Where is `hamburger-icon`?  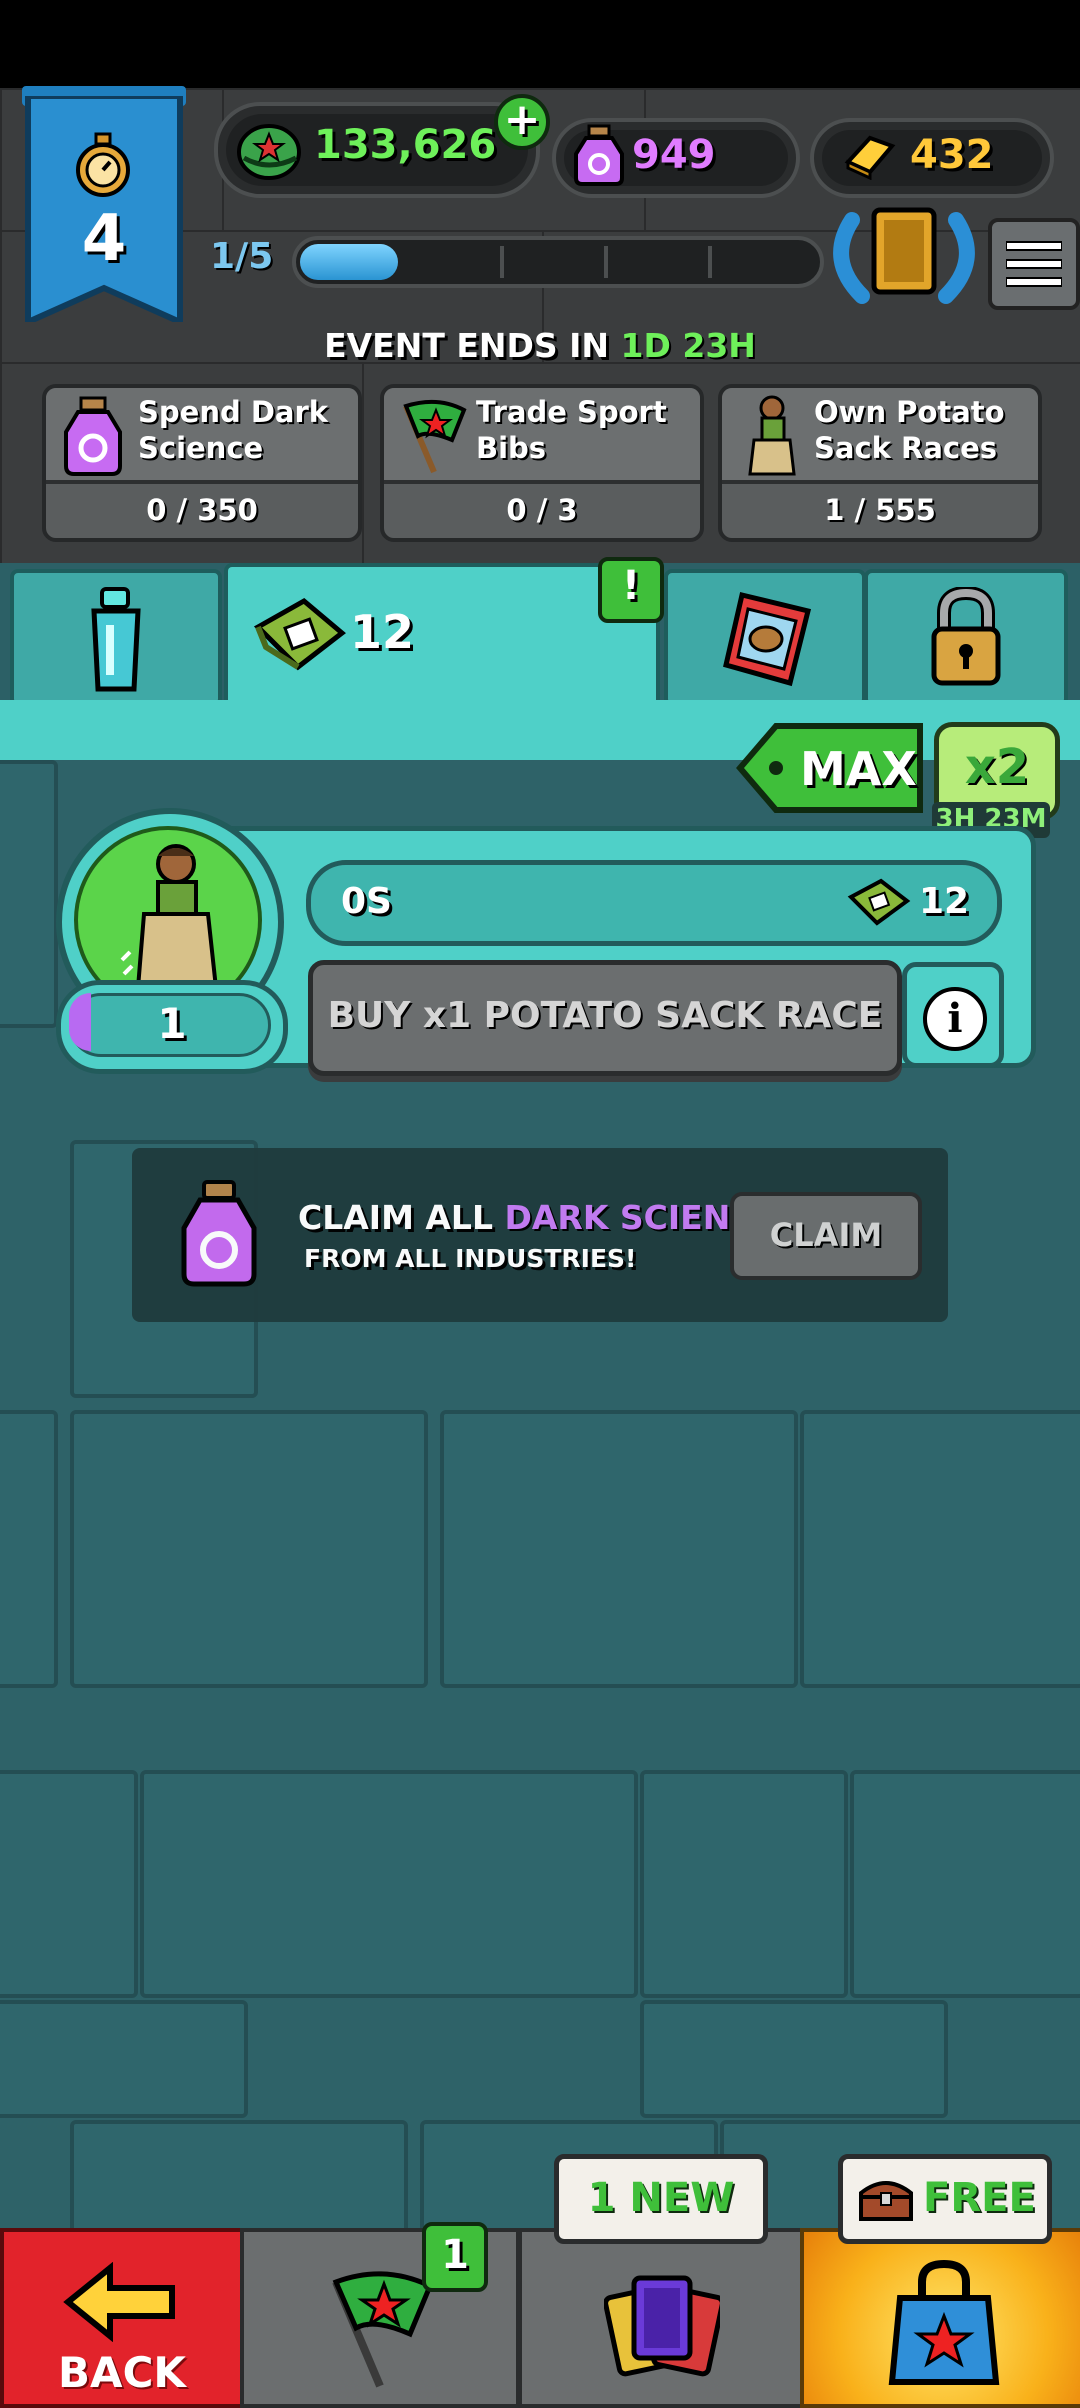 hamburger-icon is located at coordinates (1034, 264).